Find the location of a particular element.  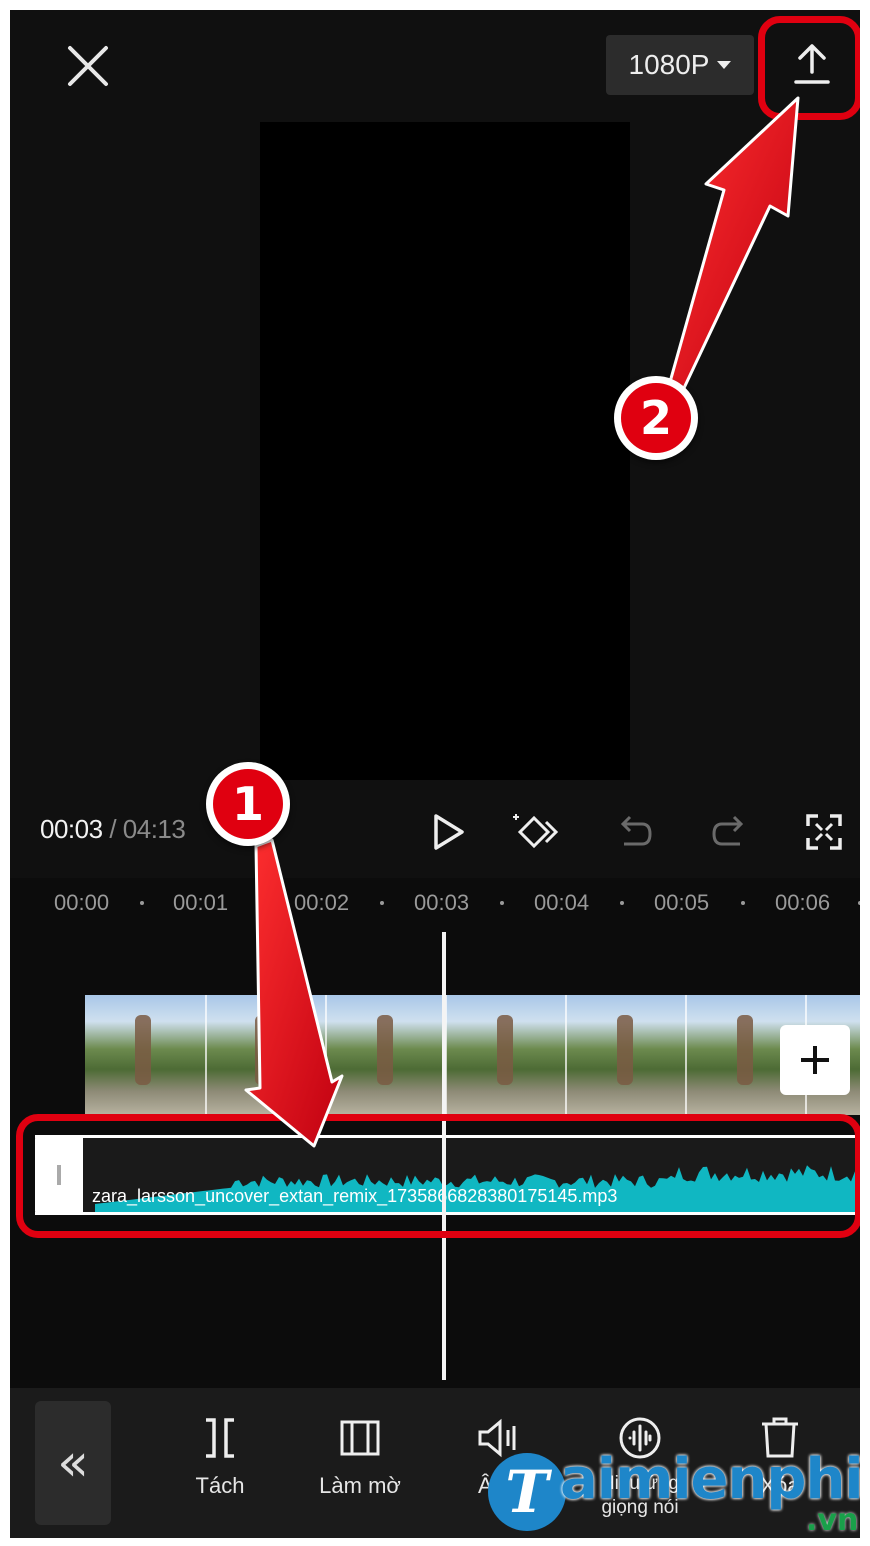

play-button is located at coordinates (448, 832).